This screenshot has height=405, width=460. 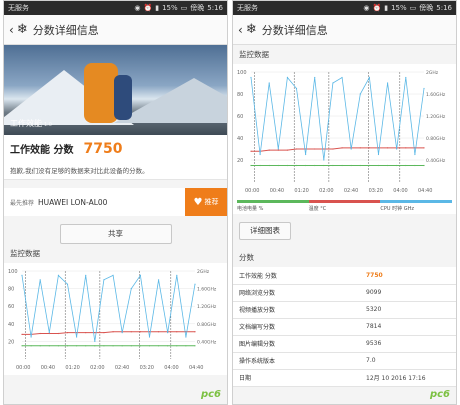 What do you see at coordinates (11, 325) in the screenshot?
I see `y-tick-label: 40` at bounding box center [11, 325].